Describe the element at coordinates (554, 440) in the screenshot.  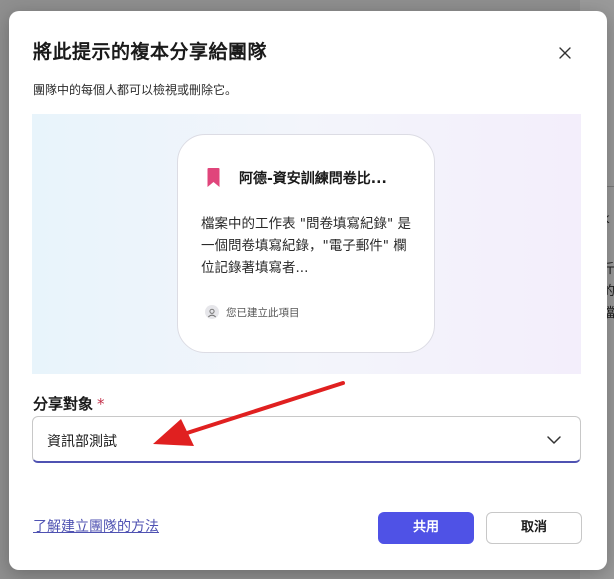
I see `chevron-down-icon` at that location.